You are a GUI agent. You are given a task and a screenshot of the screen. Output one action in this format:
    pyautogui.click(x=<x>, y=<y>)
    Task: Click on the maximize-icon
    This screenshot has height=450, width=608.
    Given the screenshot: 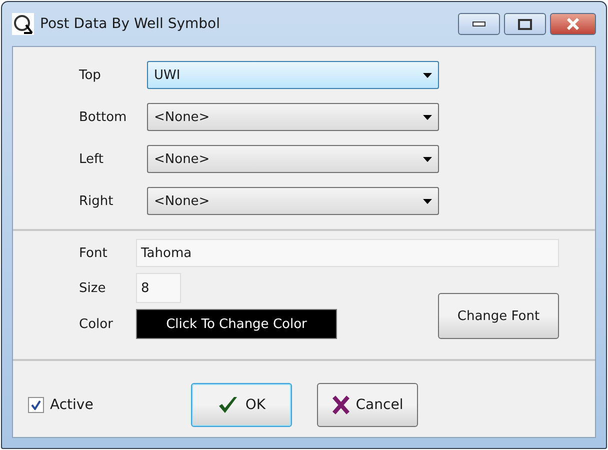 What is the action you would take?
    pyautogui.click(x=525, y=24)
    